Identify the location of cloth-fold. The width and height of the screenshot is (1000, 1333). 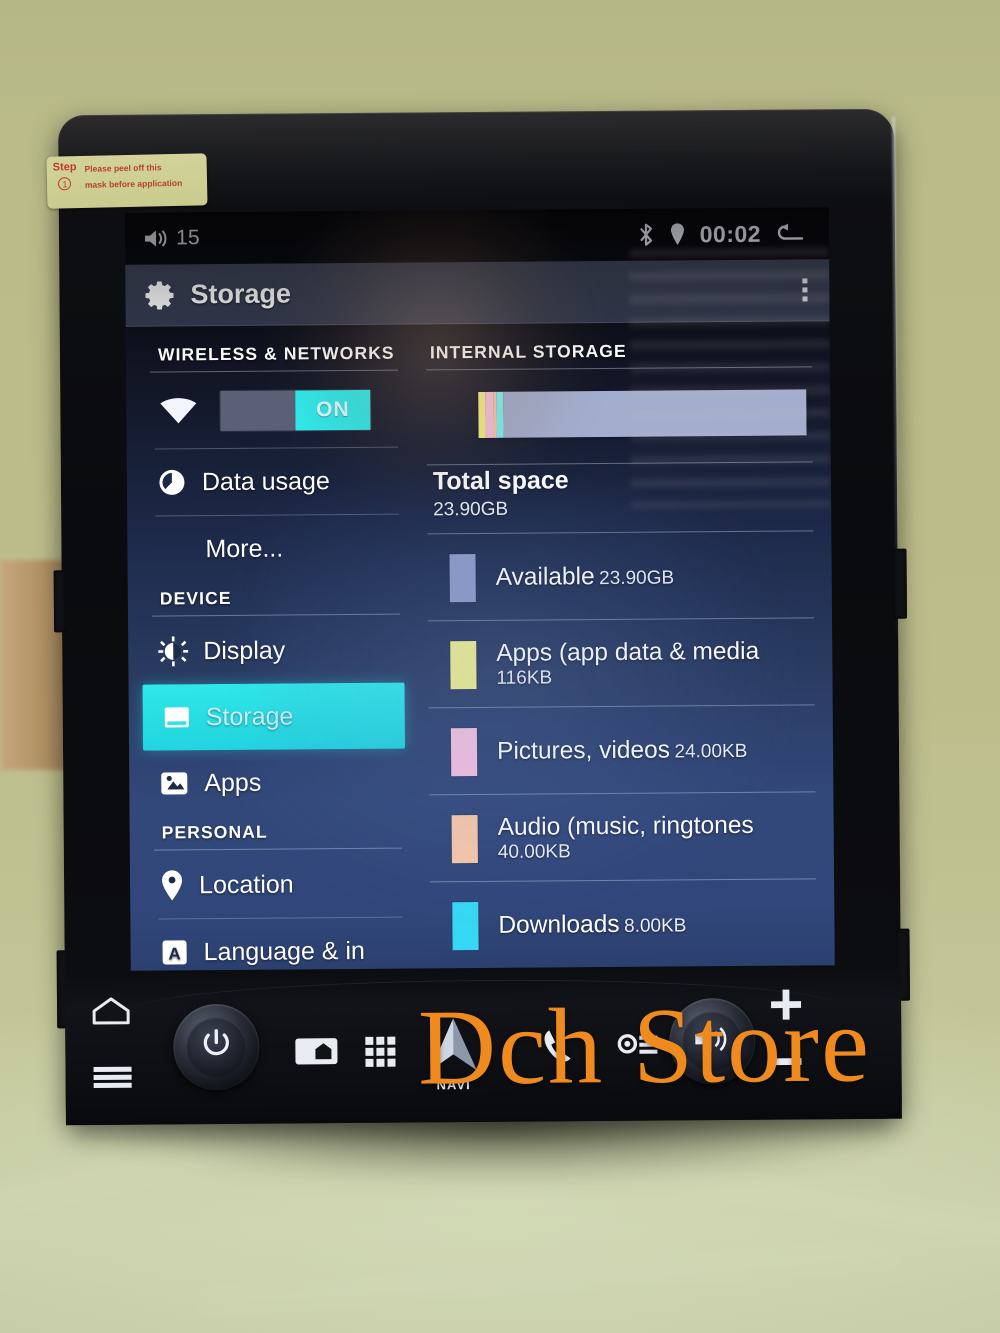
(550, 1278).